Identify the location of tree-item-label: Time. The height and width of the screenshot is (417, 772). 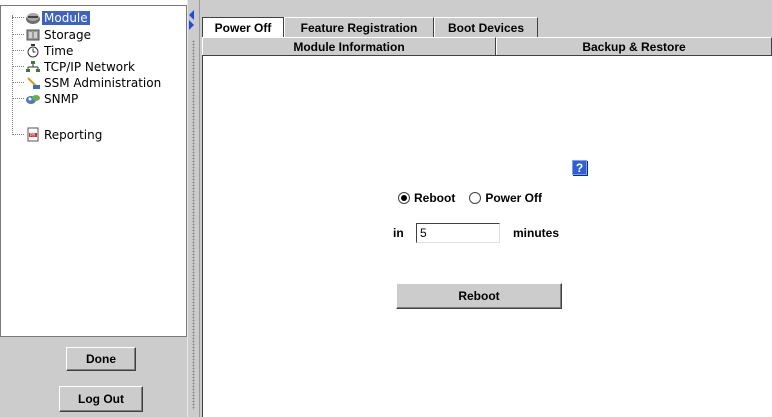
(59, 50).